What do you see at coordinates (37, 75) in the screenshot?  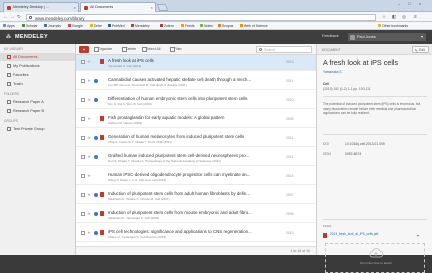 I see `sidebar-item-favorites: Favorites` at bounding box center [37, 75].